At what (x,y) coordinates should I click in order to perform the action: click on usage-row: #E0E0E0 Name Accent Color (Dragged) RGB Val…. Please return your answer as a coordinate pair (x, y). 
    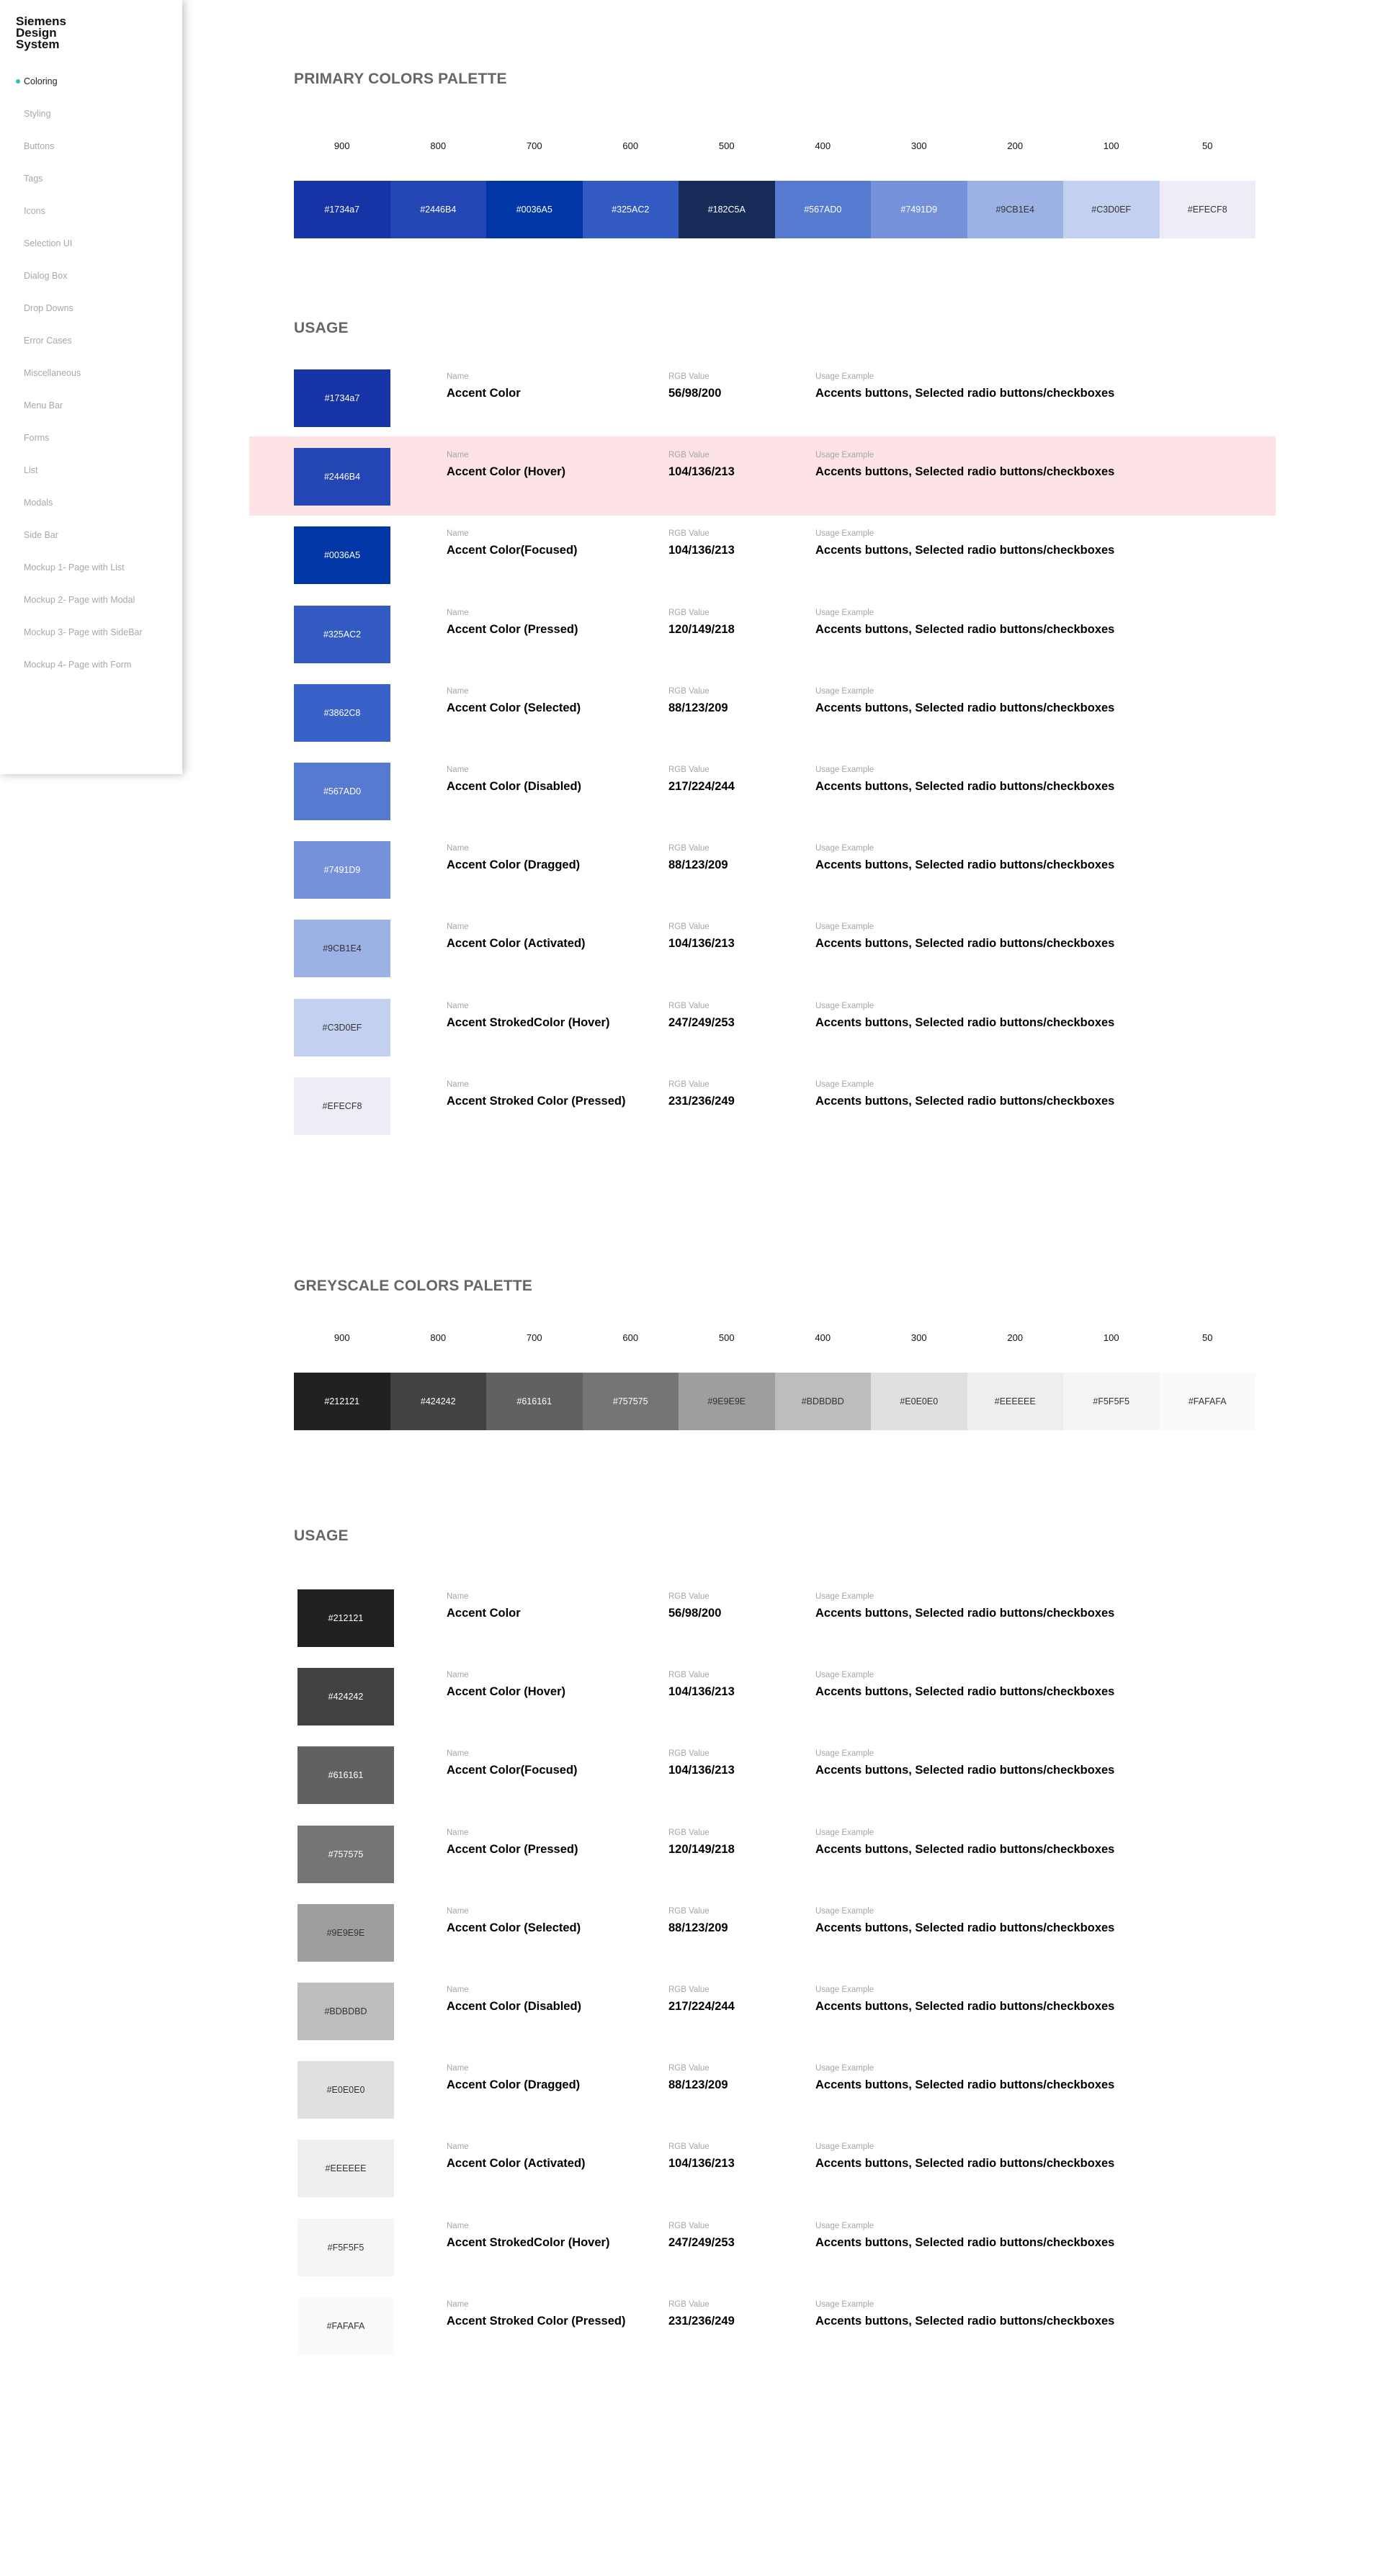
    Looking at the image, I should click on (691, 2089).